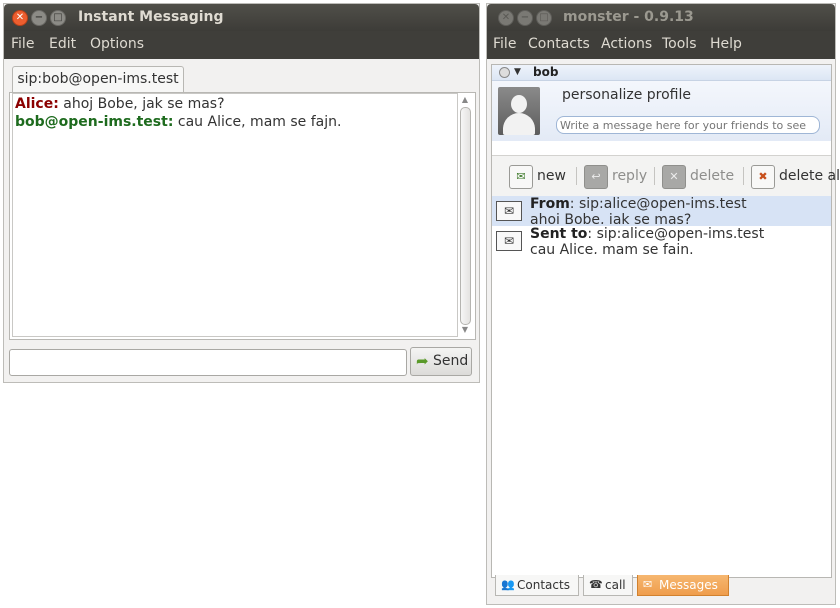  Describe the element at coordinates (208, 362) in the screenshot. I see `message-input` at that location.